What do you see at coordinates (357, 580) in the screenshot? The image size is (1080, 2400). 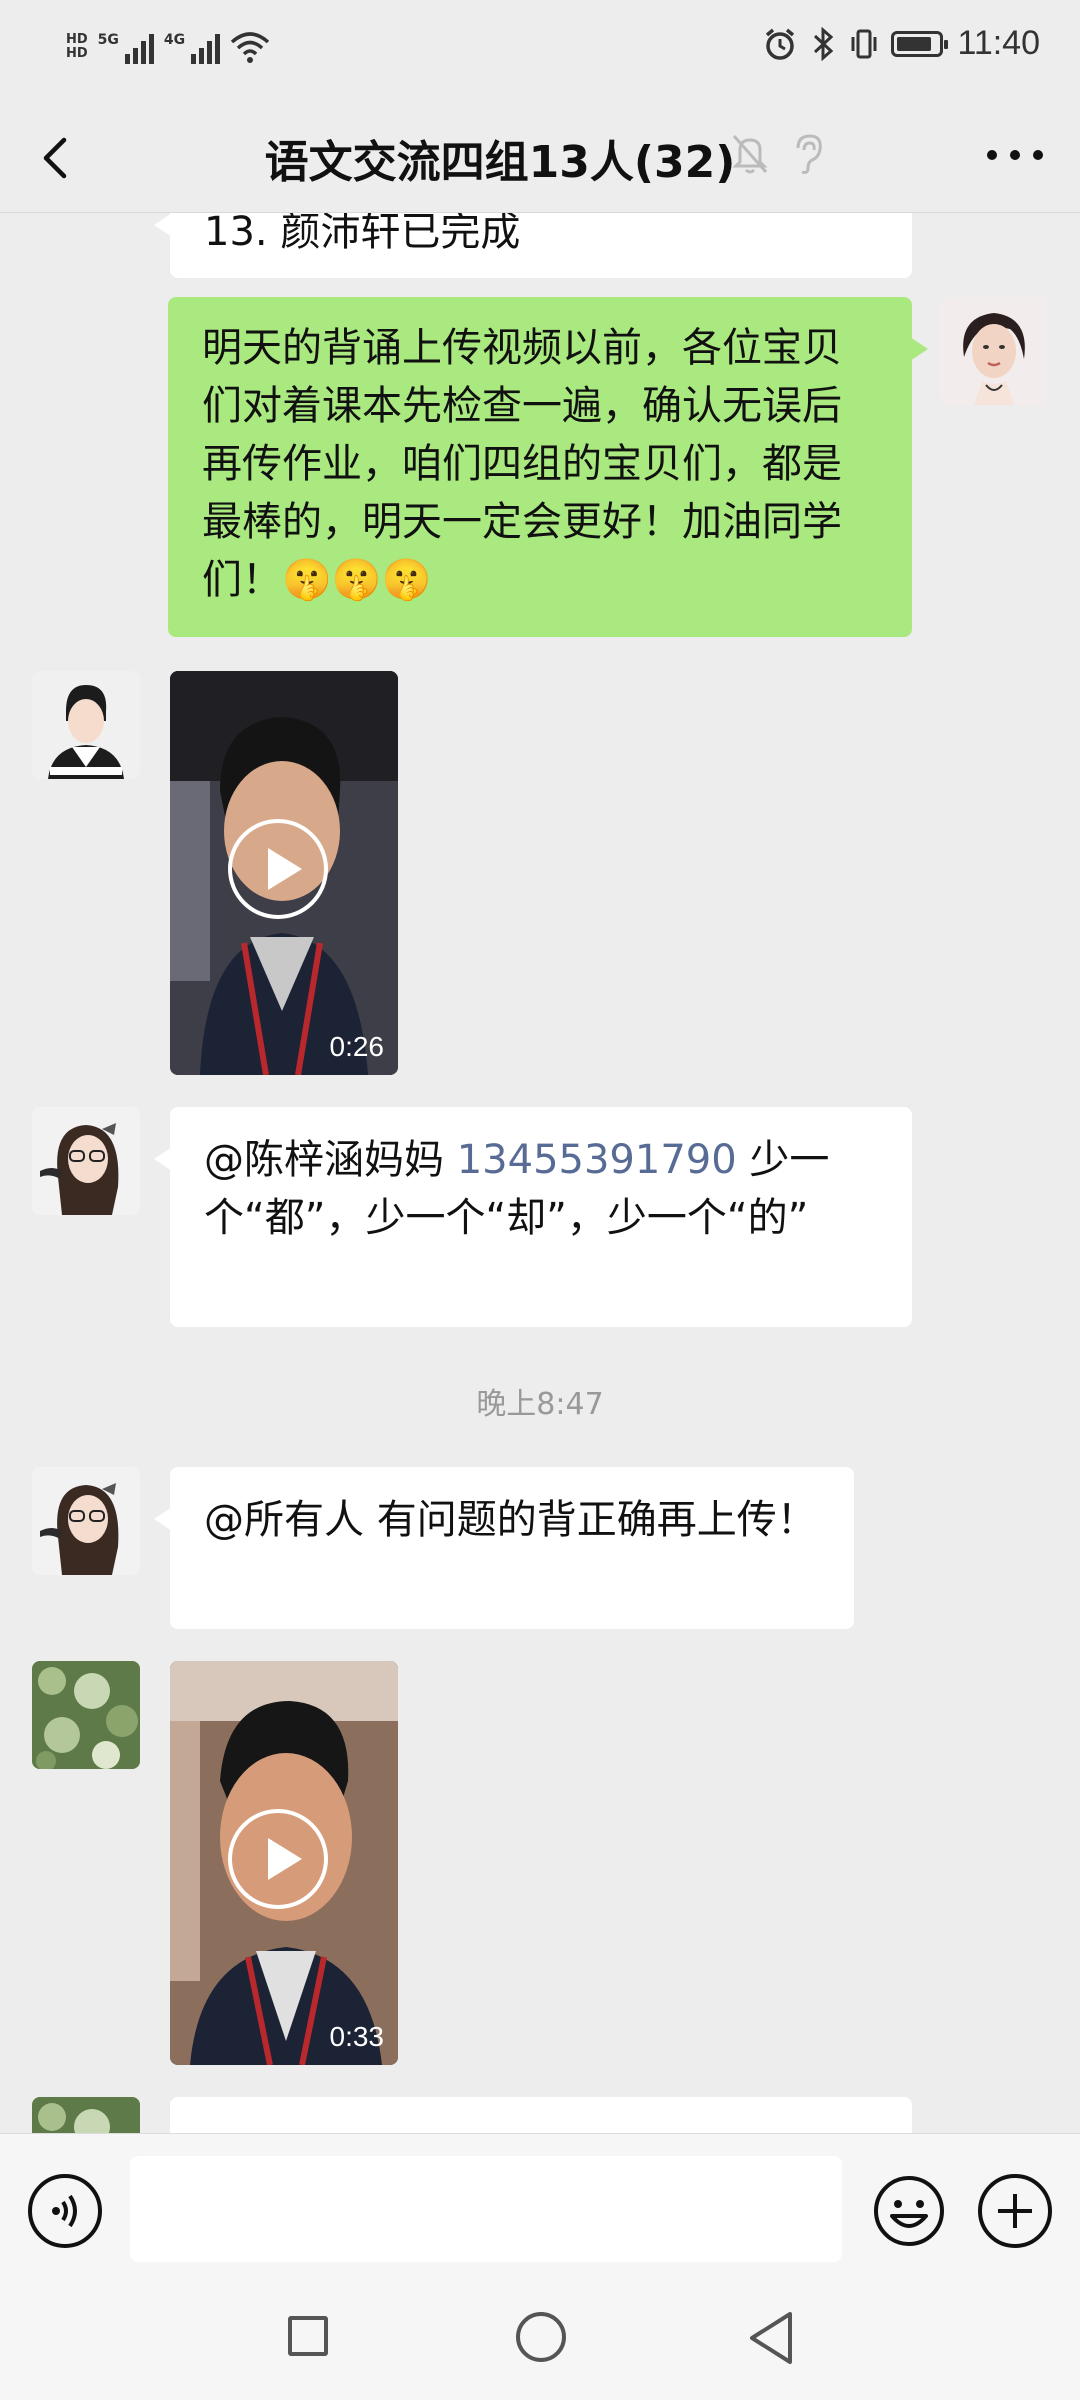 I see `emoji-shush: 🤫🤫🤫` at bounding box center [357, 580].